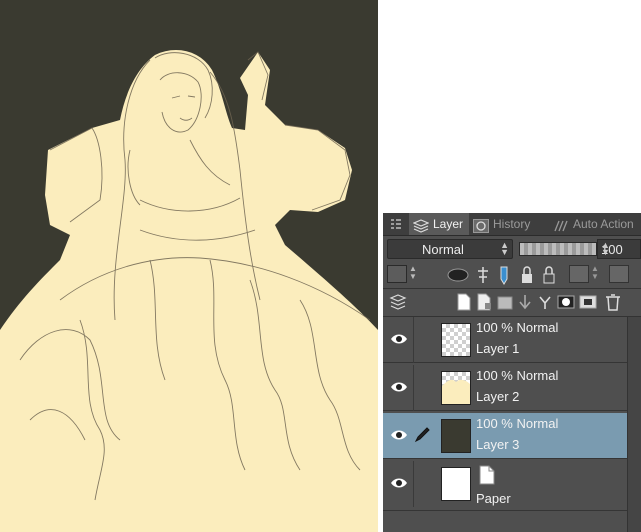 This screenshot has height=532, width=641. I want to click on opacity-stepper-icon: ▲ ▼, so click(619, 249).